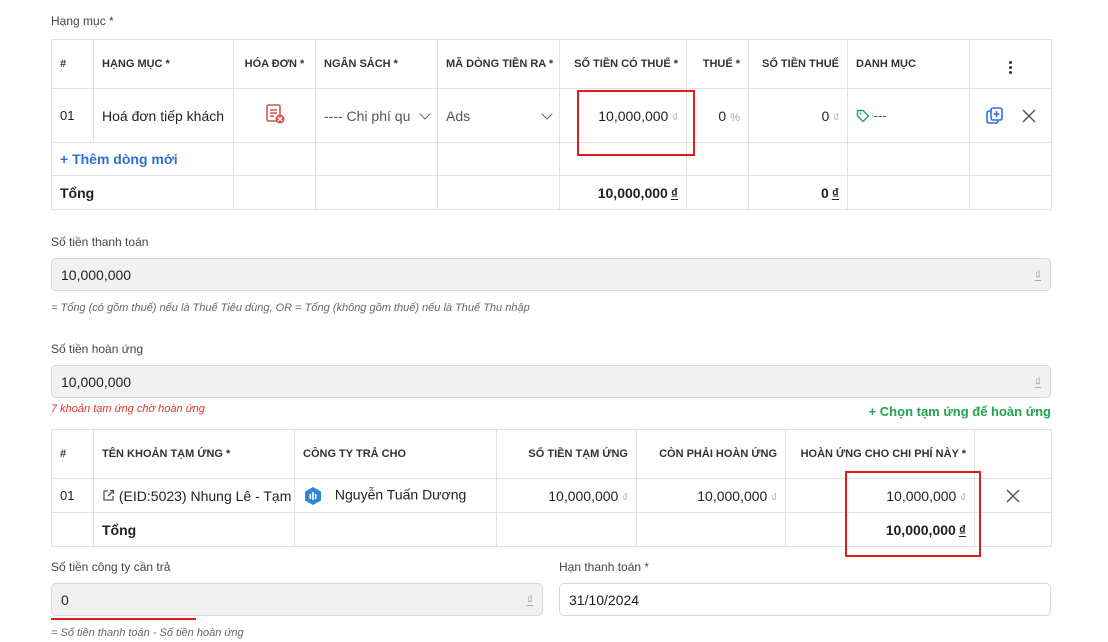 This screenshot has width=1108, height=642. I want to click on advance-amount-value: 10,000,000, so click(583, 495).